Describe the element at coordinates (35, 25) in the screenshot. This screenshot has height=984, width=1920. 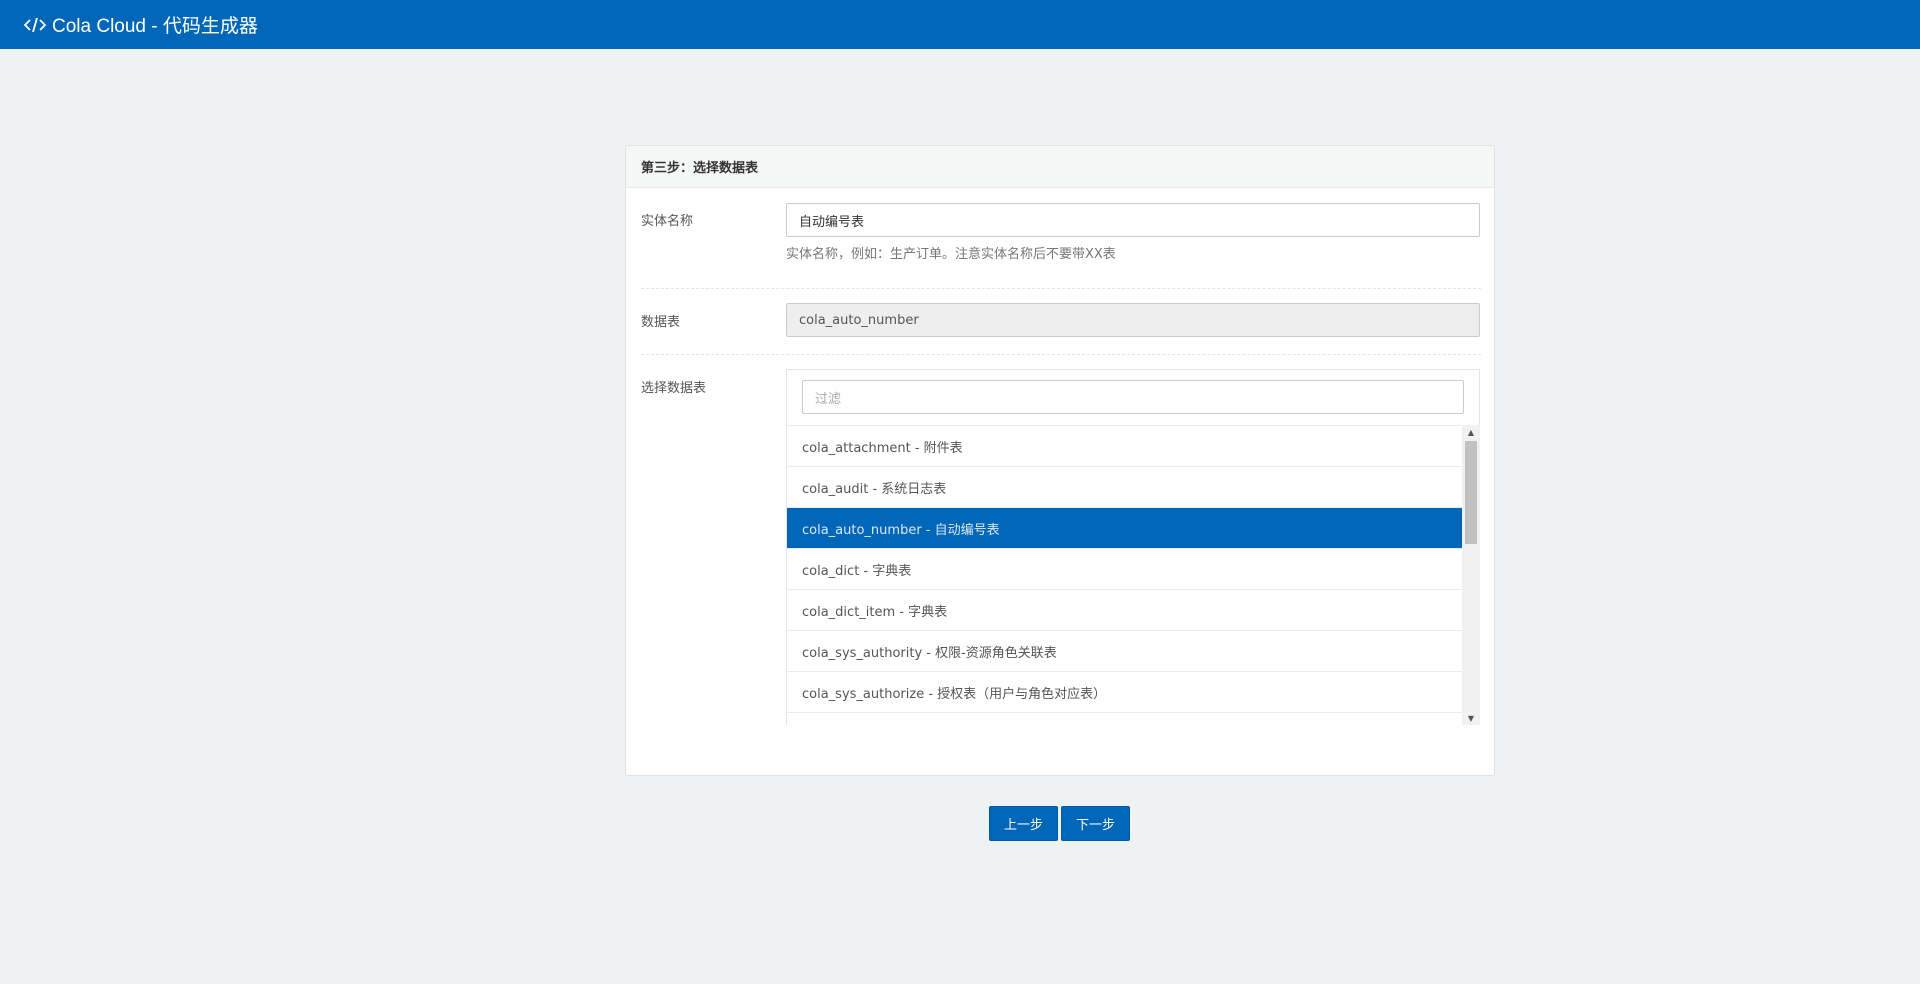
I see `code-icon` at that location.